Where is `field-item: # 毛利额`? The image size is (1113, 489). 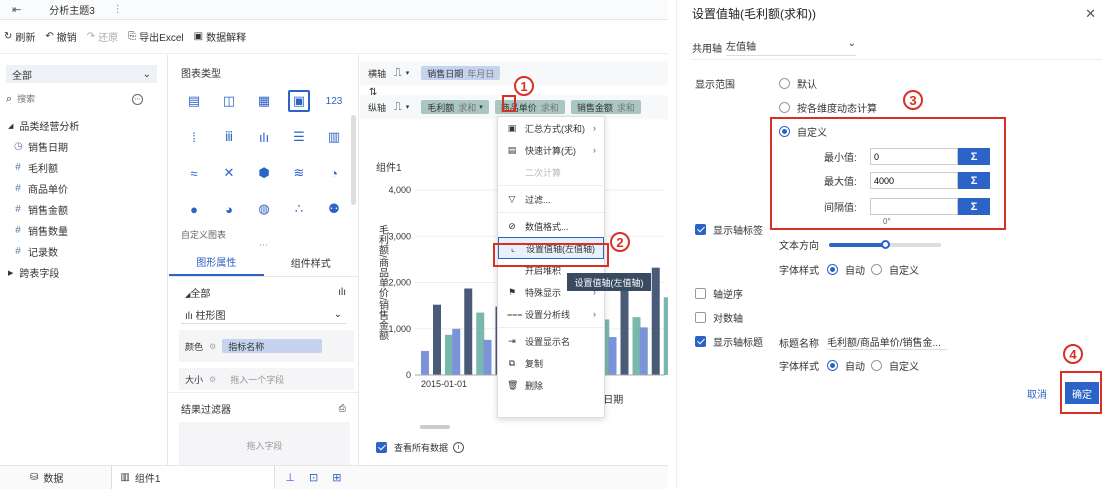
field-item: # 毛利额 is located at coordinates (83, 167).